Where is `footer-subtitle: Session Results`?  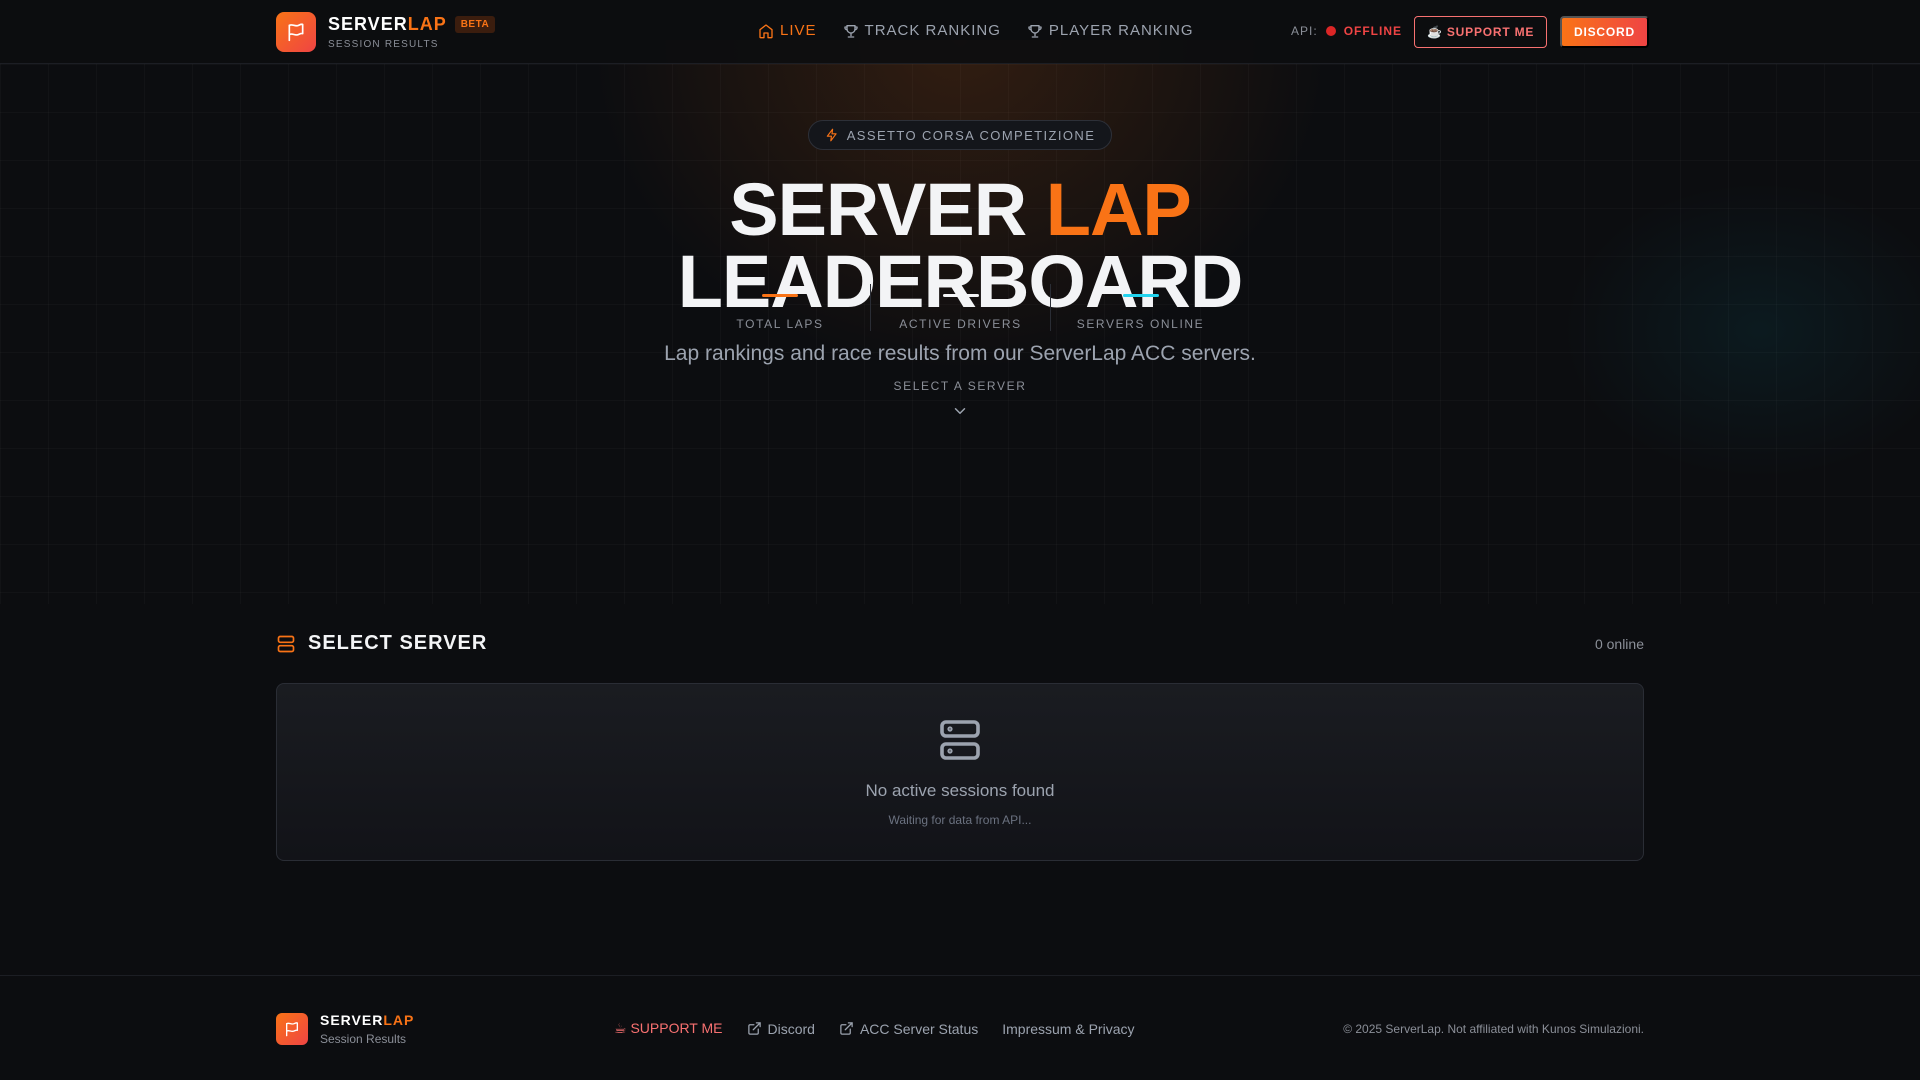 footer-subtitle: Session Results is located at coordinates (363, 1039).